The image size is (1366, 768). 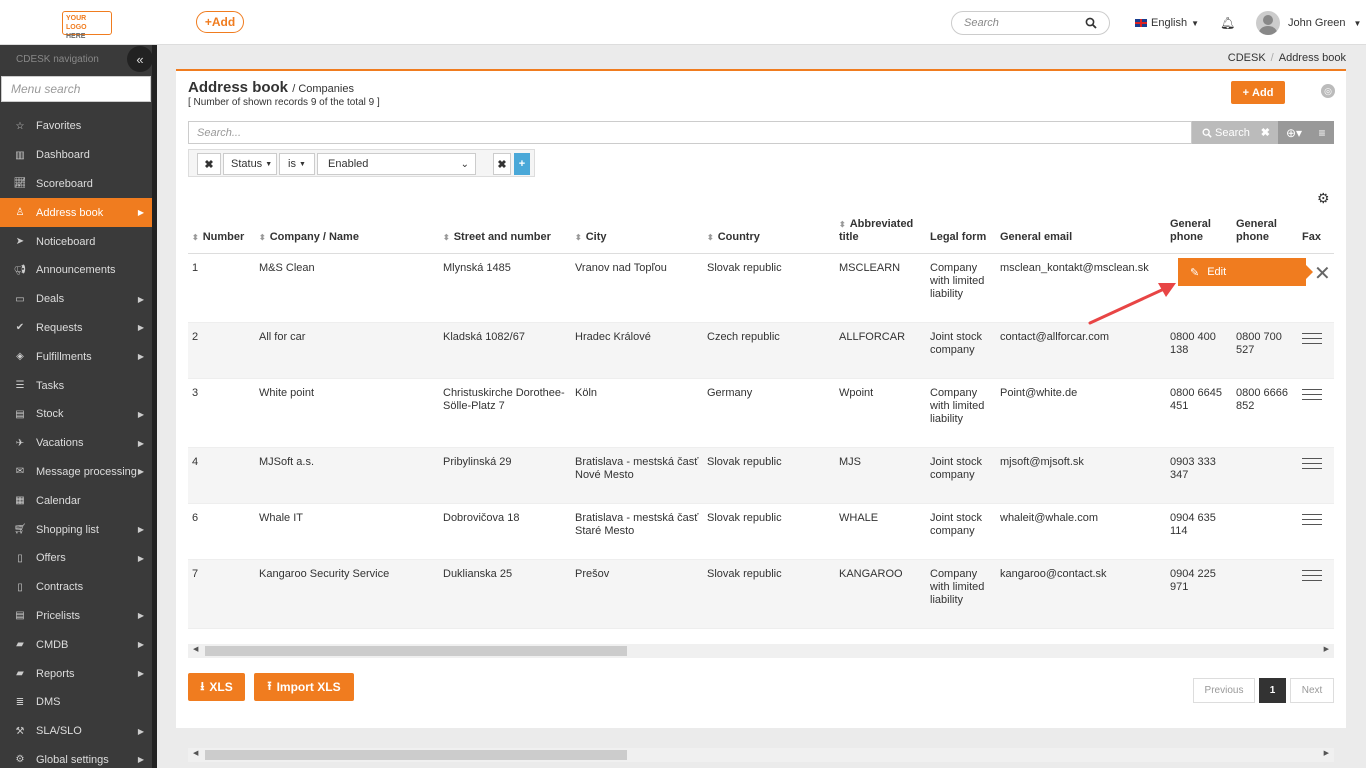 I want to click on upload-icon: ⭱, so click(x=269, y=685).